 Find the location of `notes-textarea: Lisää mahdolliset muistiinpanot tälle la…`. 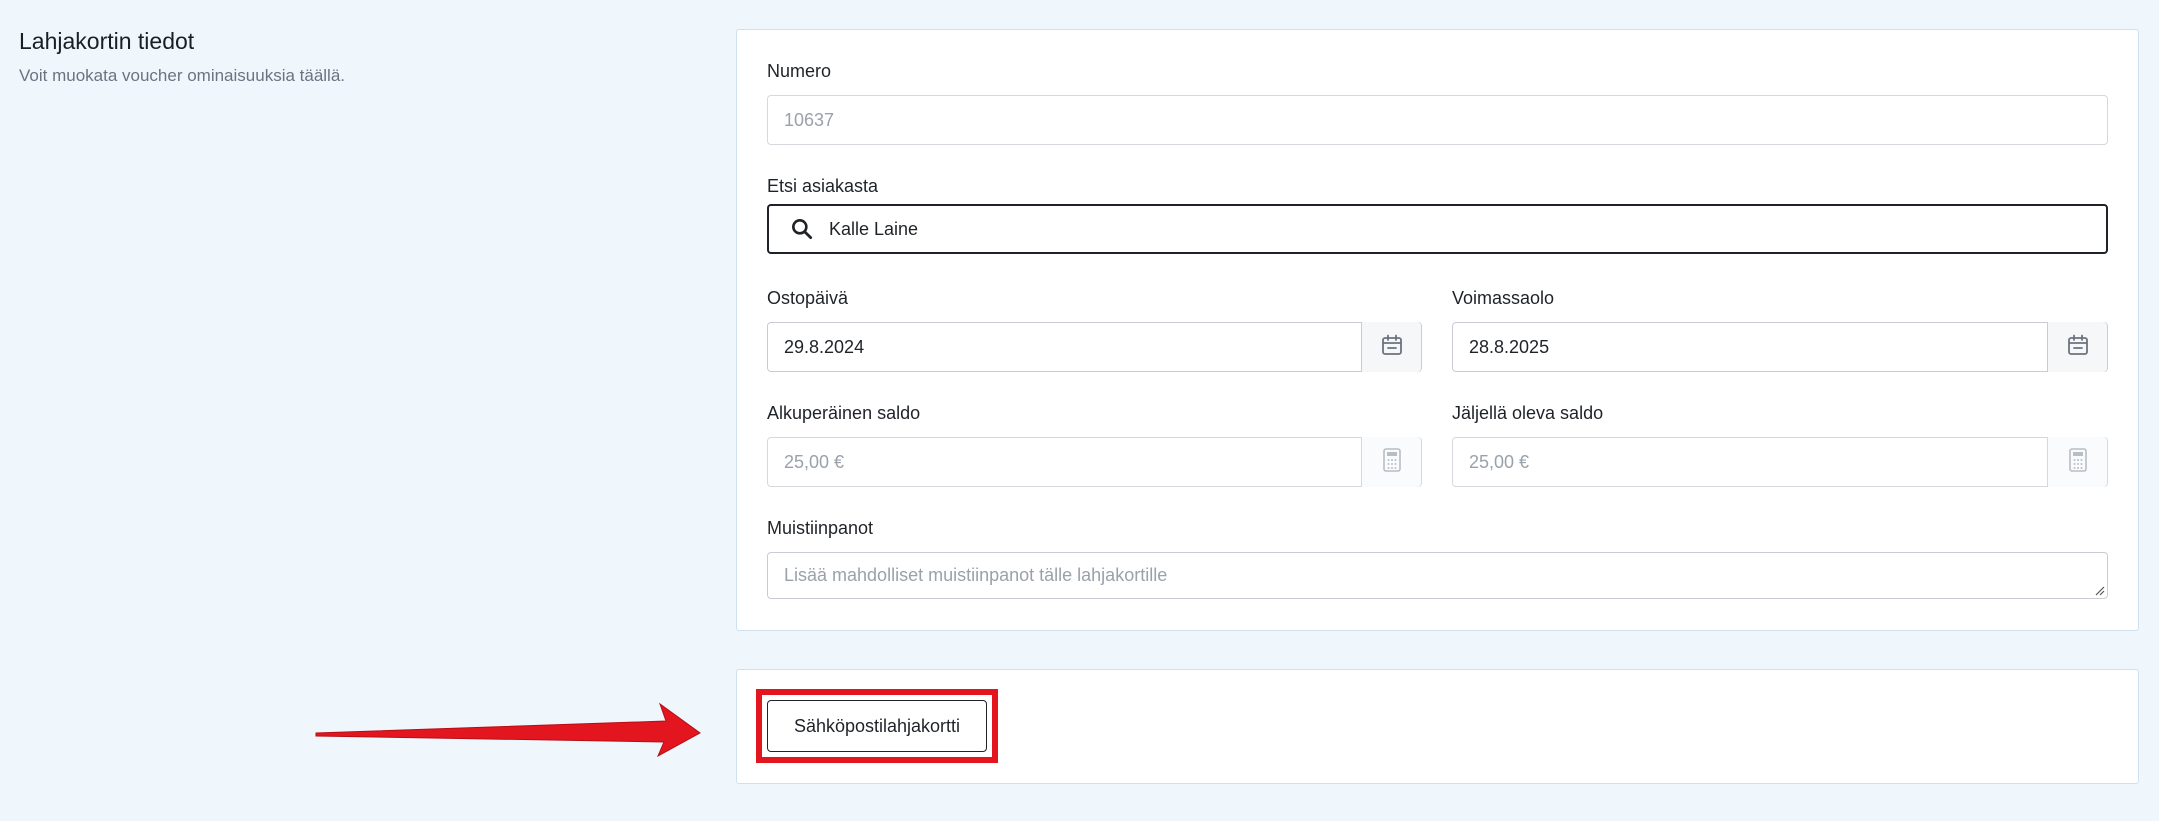

notes-textarea: Lisää mahdolliset muistiinpanot tälle la… is located at coordinates (1437, 575).